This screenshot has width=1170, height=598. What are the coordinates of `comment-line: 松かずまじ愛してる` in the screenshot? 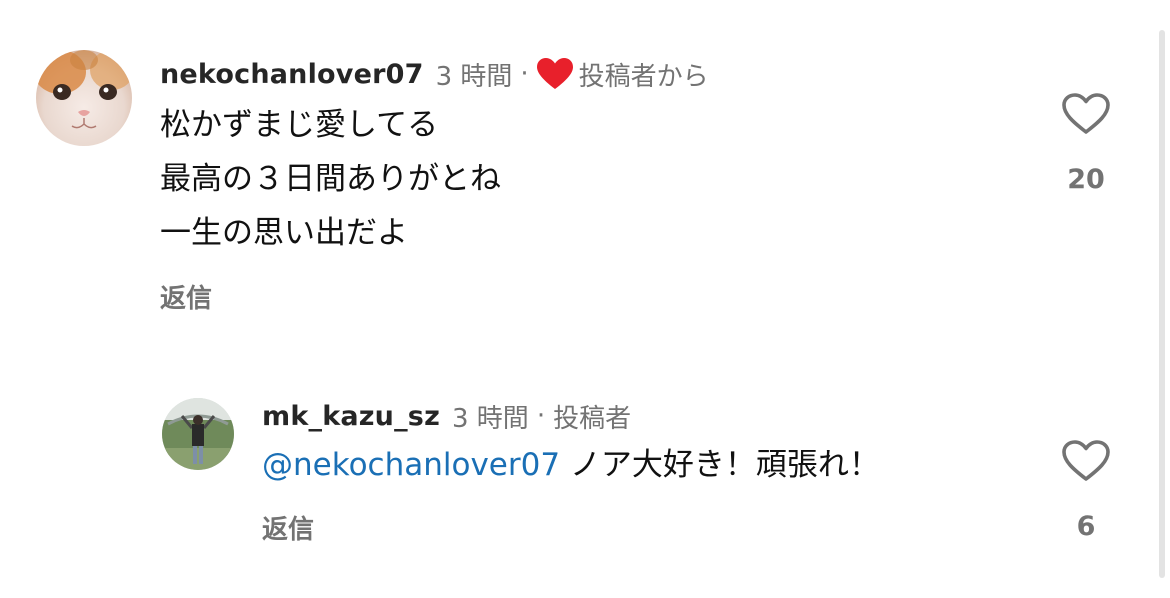 It's located at (299, 125).